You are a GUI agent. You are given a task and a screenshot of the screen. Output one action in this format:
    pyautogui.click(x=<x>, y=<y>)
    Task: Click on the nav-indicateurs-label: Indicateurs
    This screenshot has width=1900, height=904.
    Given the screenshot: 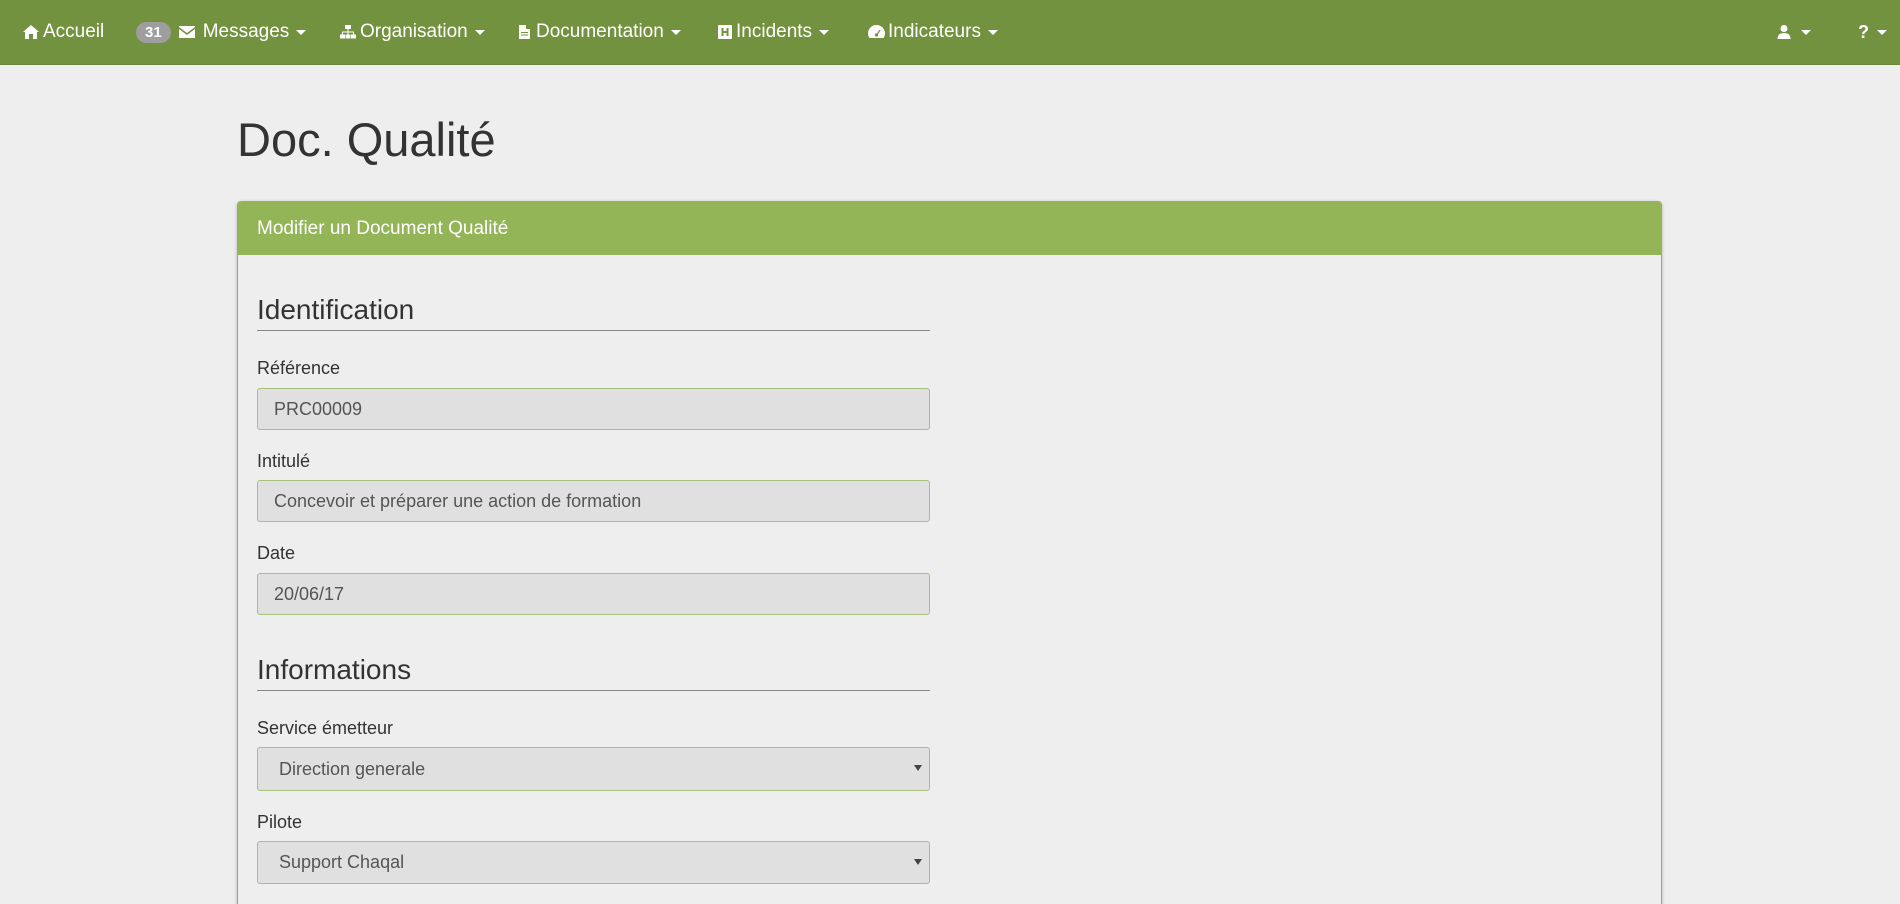 What is the action you would take?
    pyautogui.click(x=934, y=31)
    